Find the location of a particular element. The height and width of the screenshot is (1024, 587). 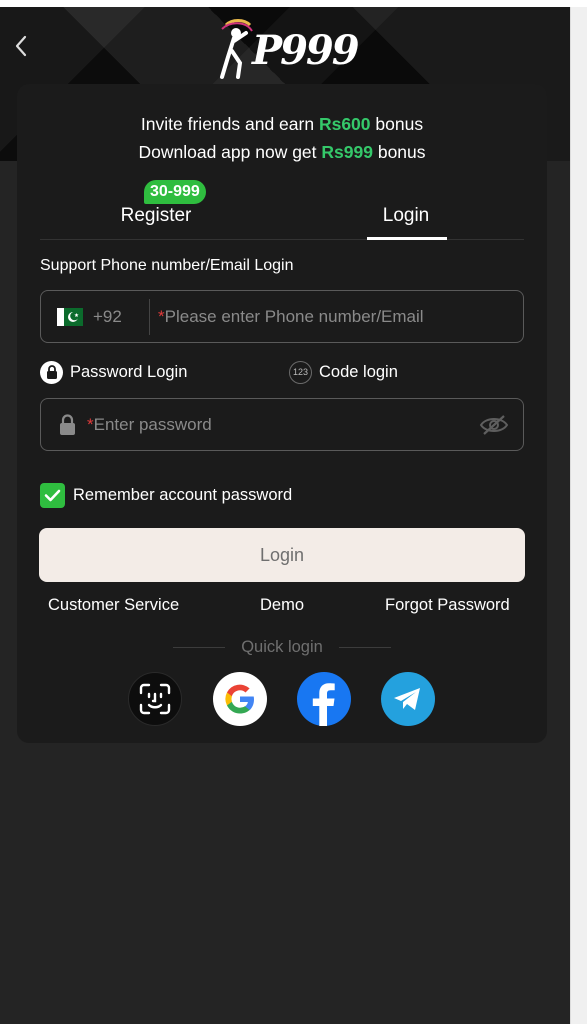

google-login-button is located at coordinates (240, 699).